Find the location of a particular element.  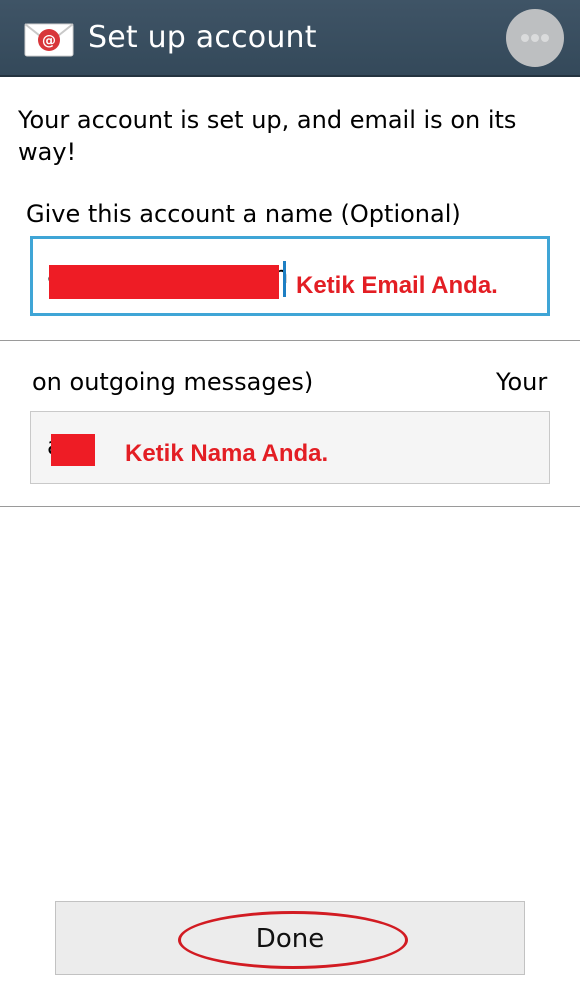

account-name-field: a n Ketik Email Anda. is located at coordinates (290, 276).